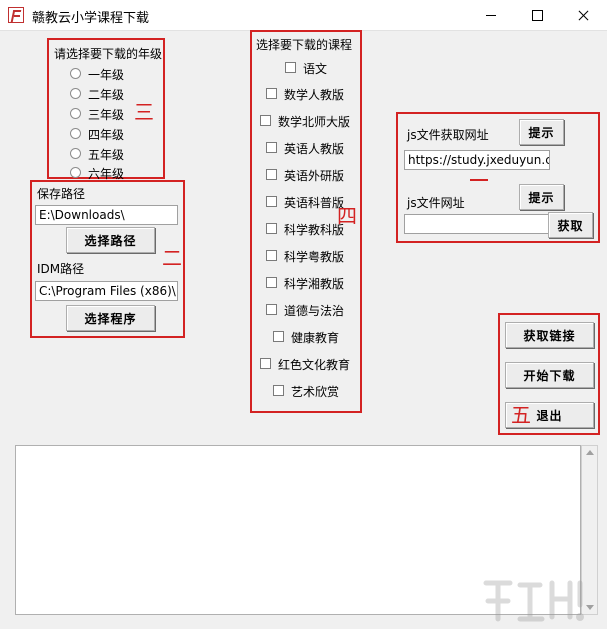  Describe the element at coordinates (549, 335) in the screenshot. I see `get-link-button: 获取链接` at that location.